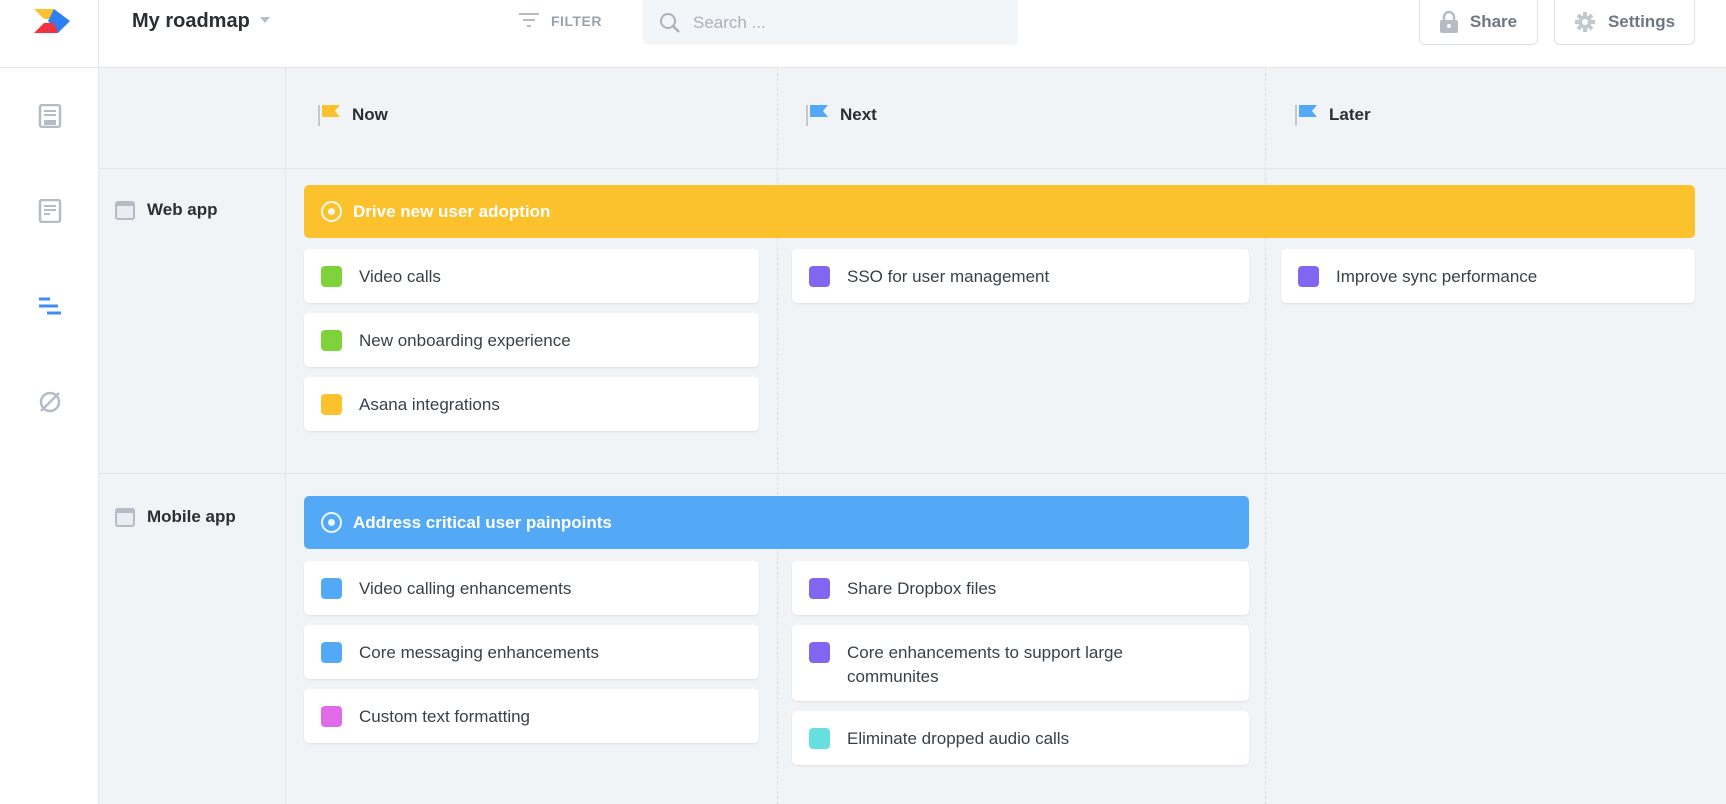 The width and height of the screenshot is (1726, 804). I want to click on feature-card: Video calls, so click(531, 276).